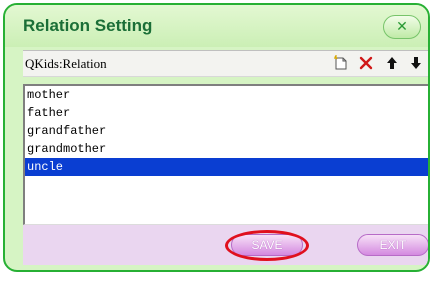 Image resolution: width=438 pixels, height=281 pixels. I want to click on move-down-icon, so click(416, 63).